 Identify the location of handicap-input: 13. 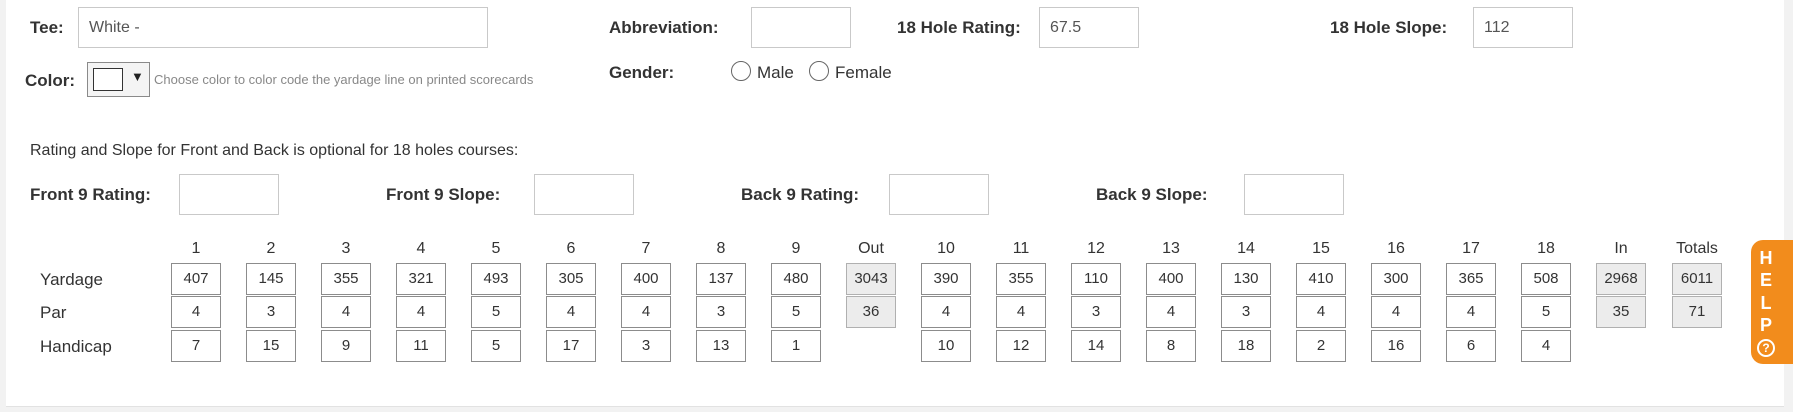
(721, 346).